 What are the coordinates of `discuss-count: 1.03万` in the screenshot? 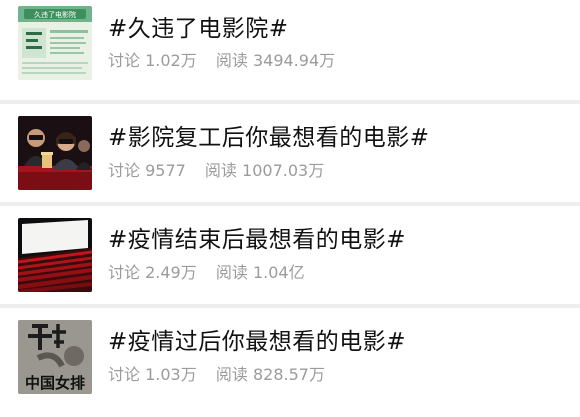 It's located at (171, 374).